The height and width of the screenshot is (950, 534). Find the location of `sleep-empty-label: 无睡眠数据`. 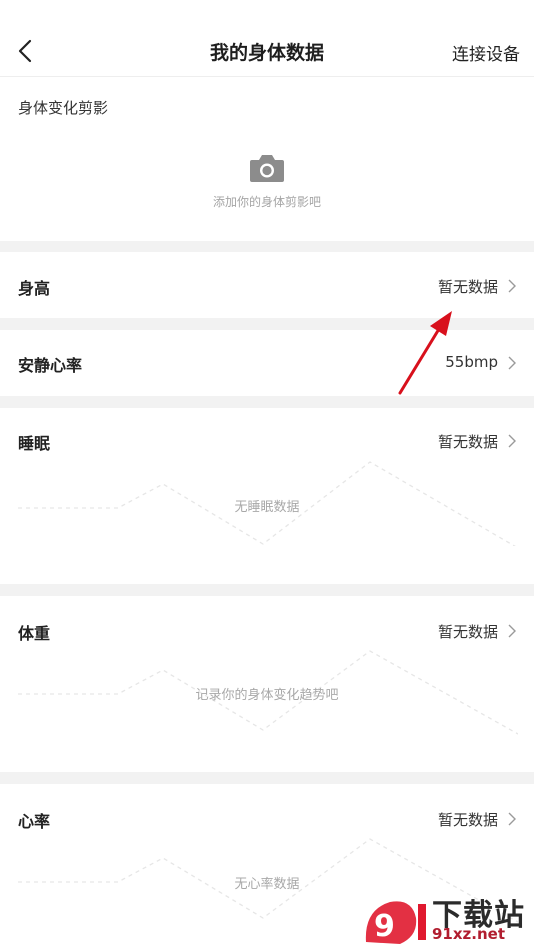

sleep-empty-label: 无睡眠数据 is located at coordinates (267, 507).